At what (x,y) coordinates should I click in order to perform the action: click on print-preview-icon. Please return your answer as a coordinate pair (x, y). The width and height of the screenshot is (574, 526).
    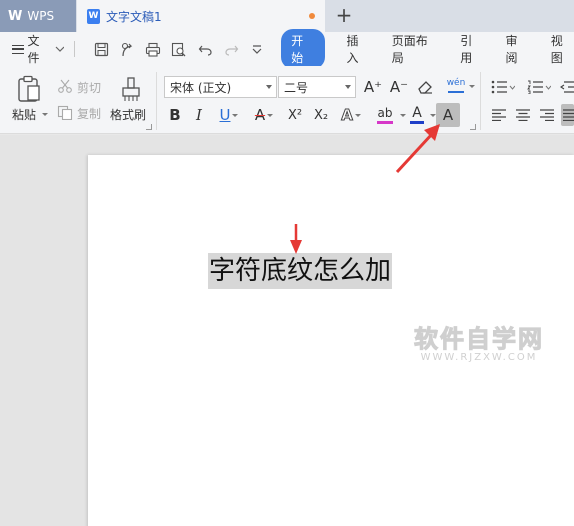
    Looking at the image, I should click on (179, 49).